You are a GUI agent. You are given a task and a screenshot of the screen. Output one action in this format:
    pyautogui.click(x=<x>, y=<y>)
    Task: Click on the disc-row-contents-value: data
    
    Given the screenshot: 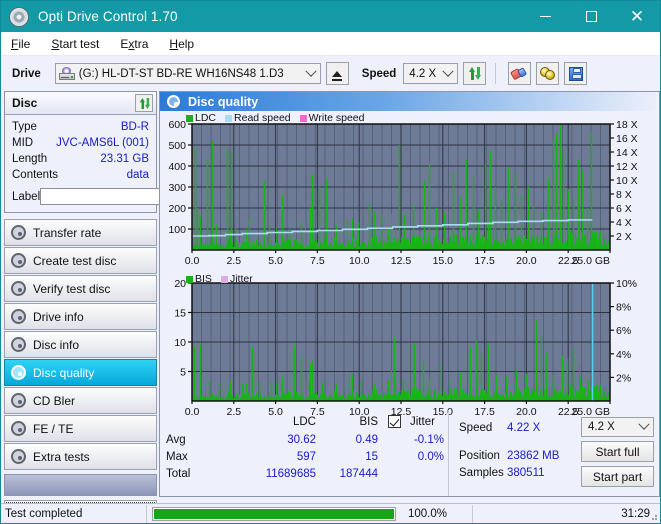 What is the action you would take?
    pyautogui.click(x=137, y=175)
    